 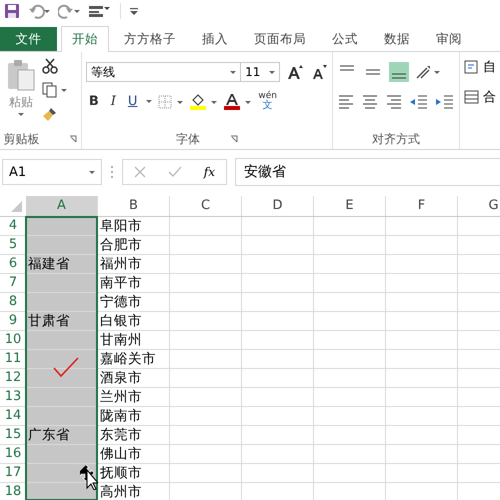 I want to click on column-header: C, so click(x=206, y=206).